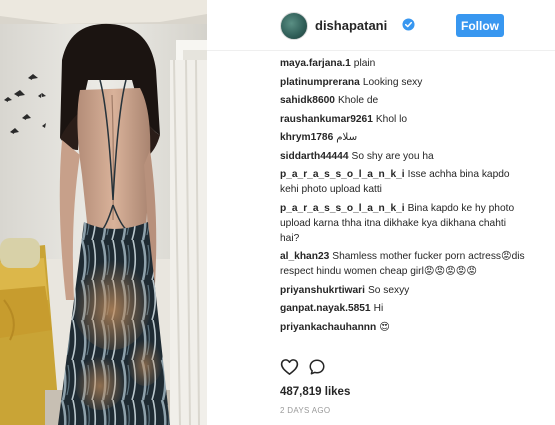 The height and width of the screenshot is (425, 555). Describe the element at coordinates (307, 100) in the screenshot. I see `comment-username: sahidk8600` at that location.